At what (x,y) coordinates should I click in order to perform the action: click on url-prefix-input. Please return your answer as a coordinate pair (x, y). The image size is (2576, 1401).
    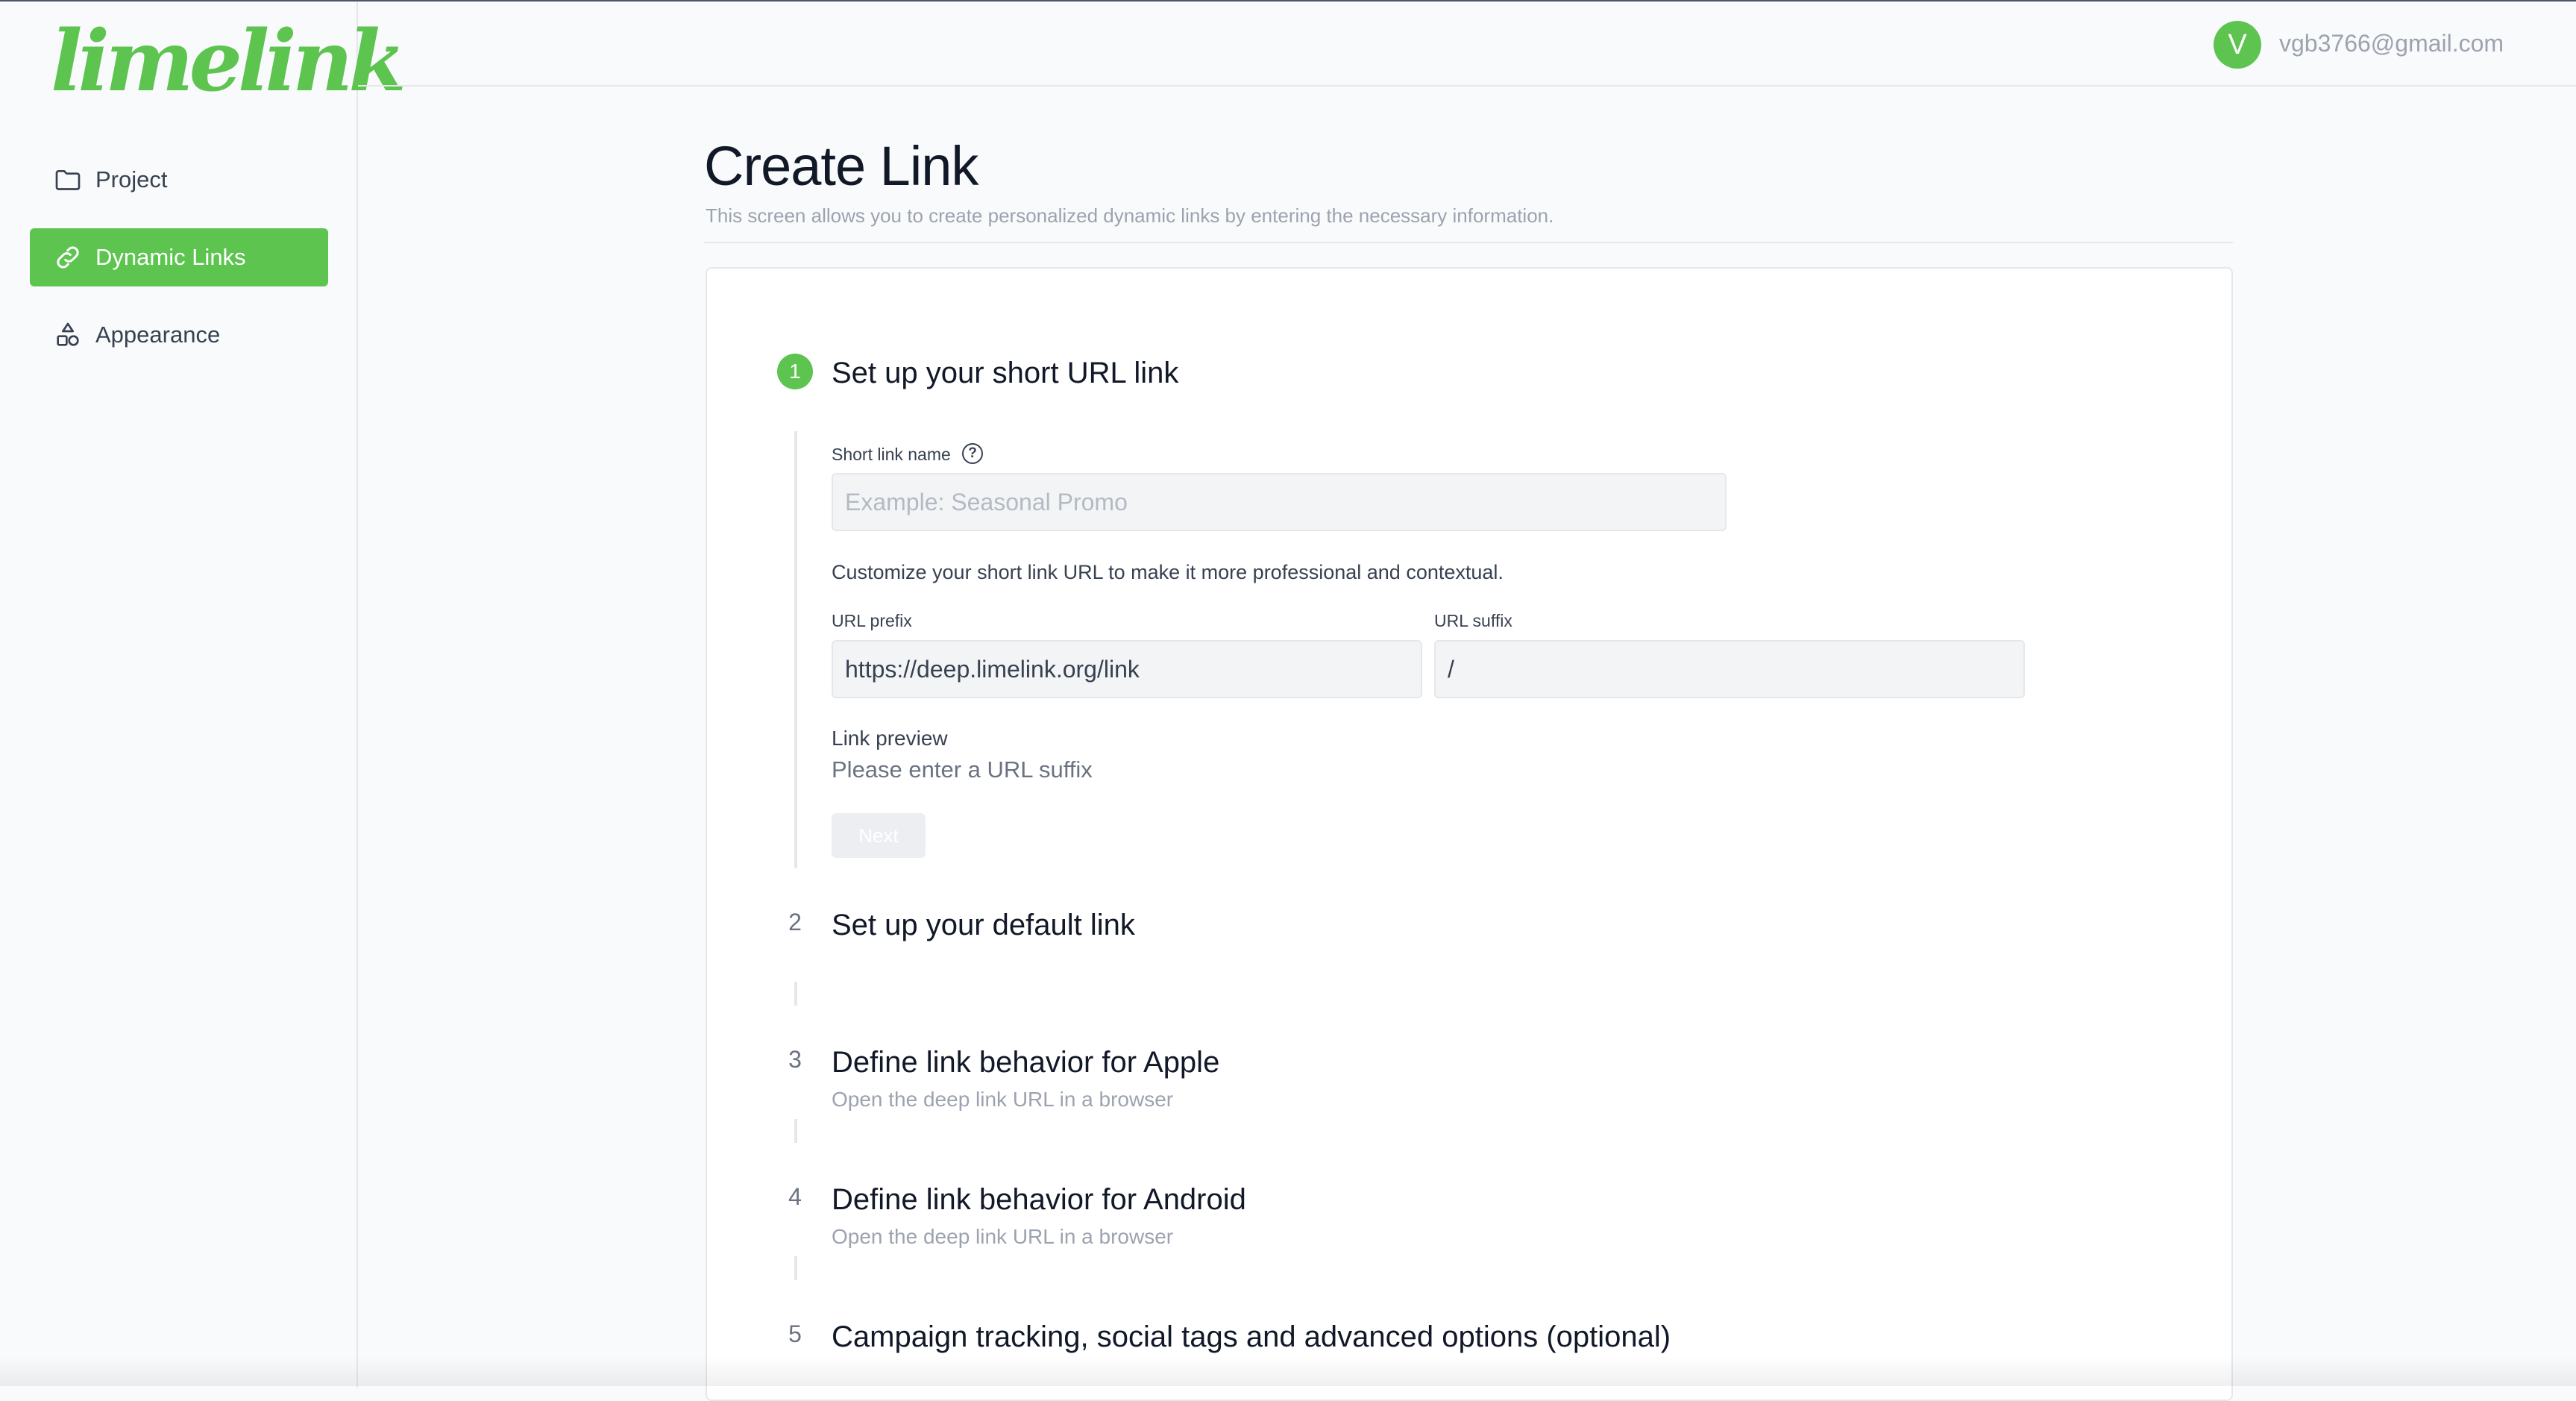
    Looking at the image, I should click on (1127, 669).